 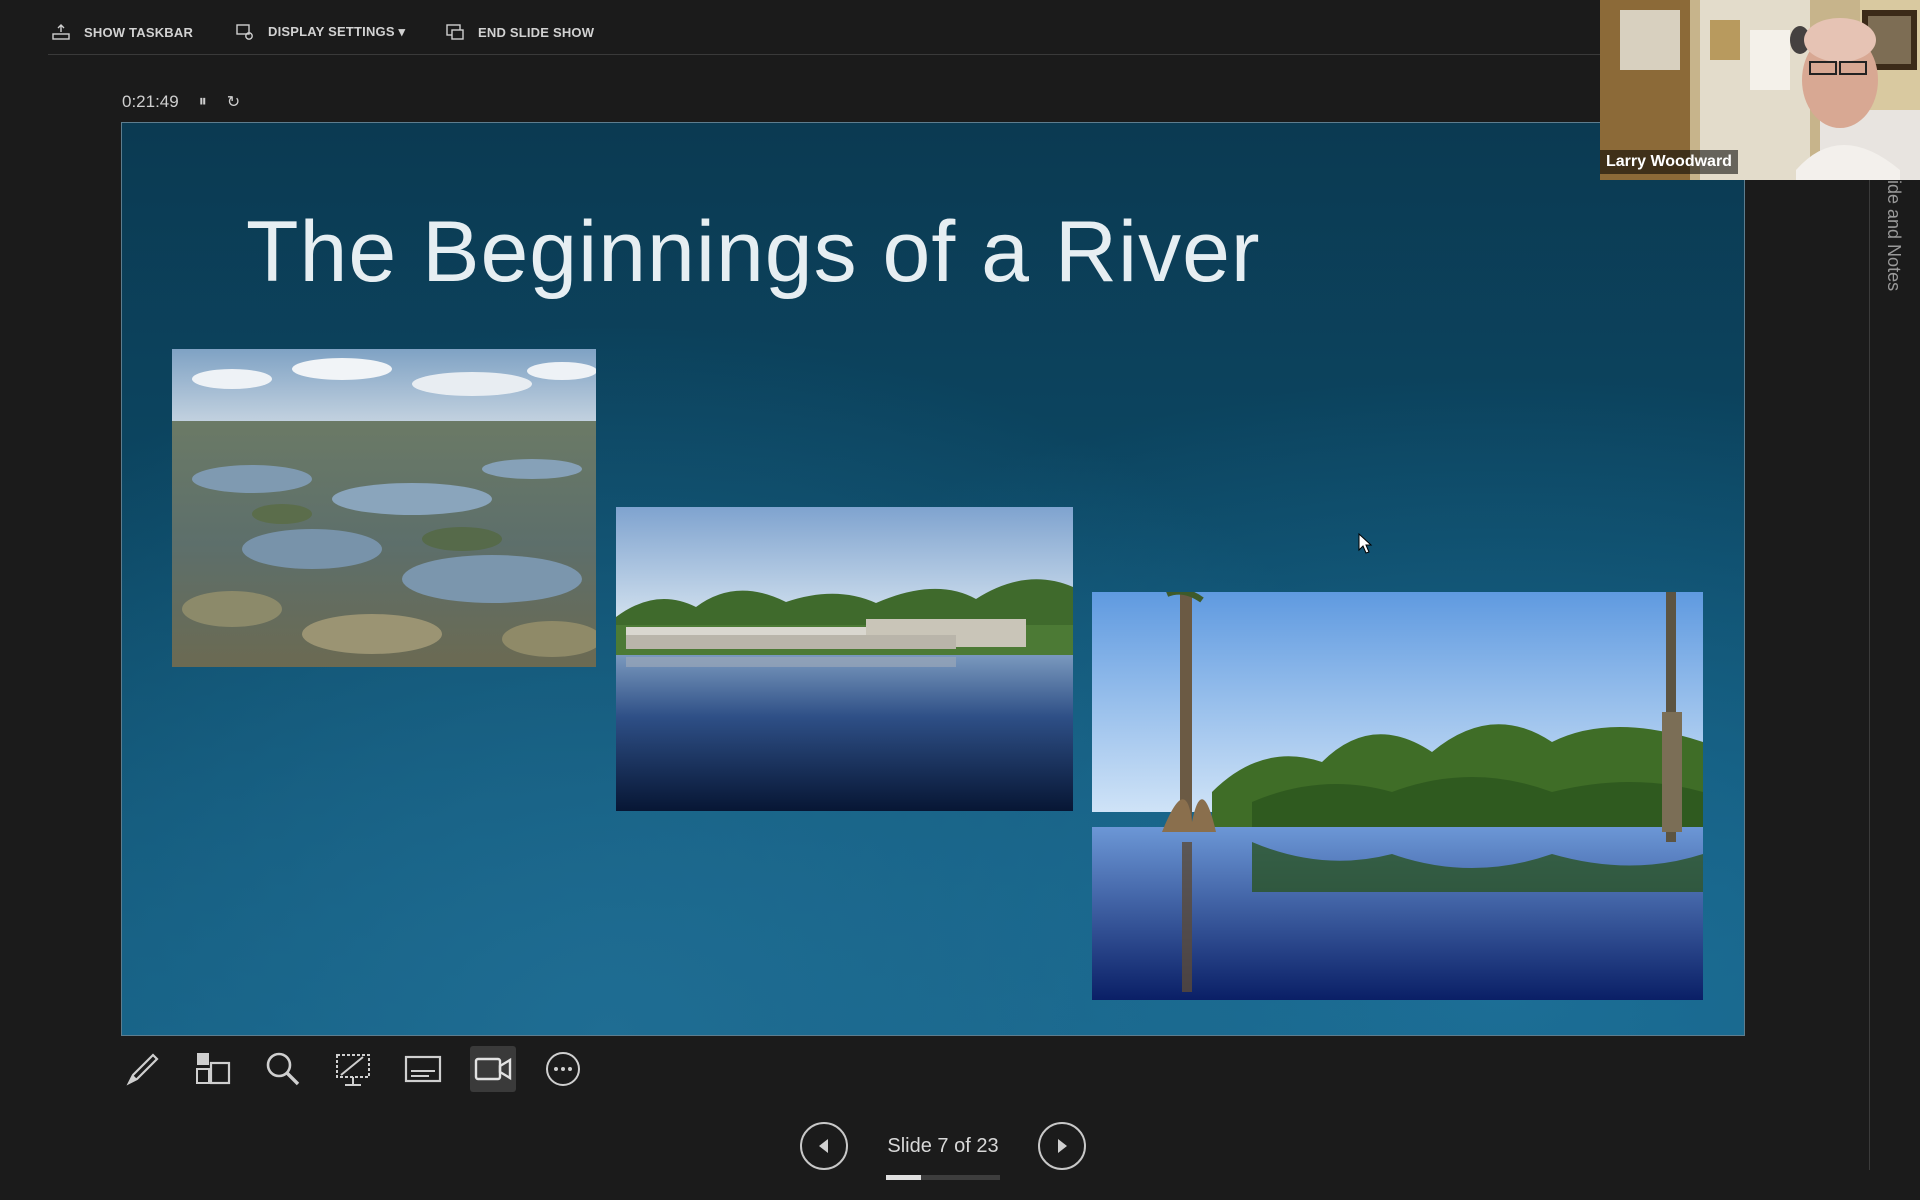 What do you see at coordinates (139, 32) in the screenshot?
I see `show-taskbar-label: SHOW TASKBAR` at bounding box center [139, 32].